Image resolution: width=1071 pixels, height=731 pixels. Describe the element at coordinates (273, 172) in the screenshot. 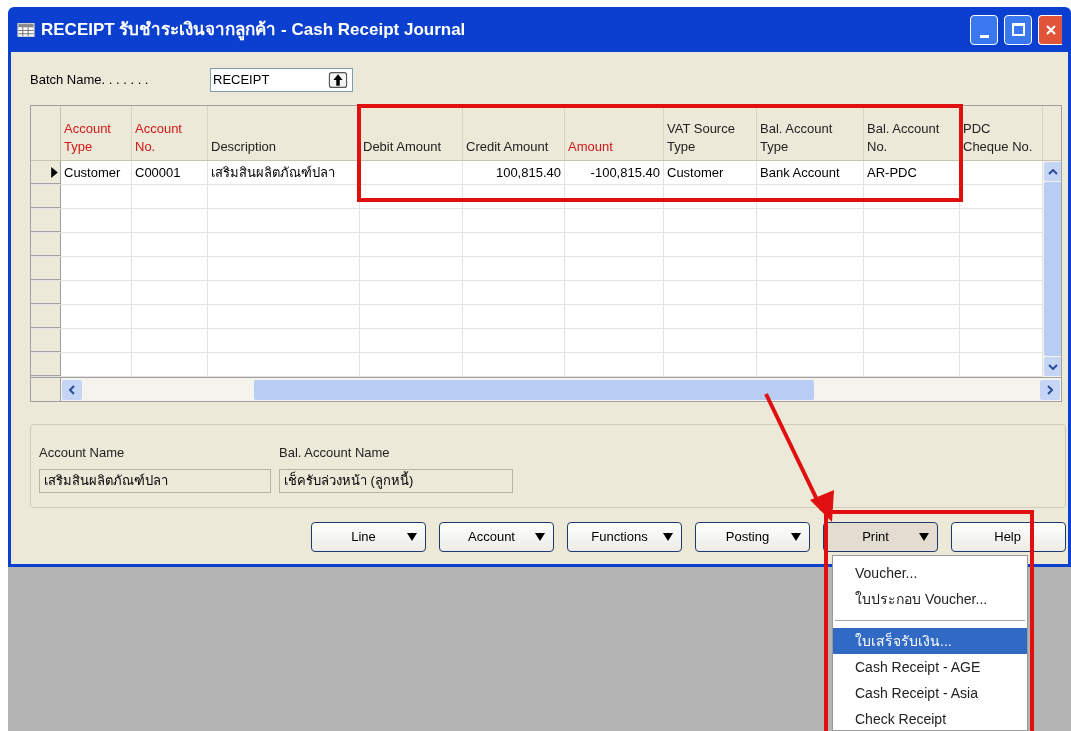

I see `table-cell: เสริมสินผลิตภัณฑ์ปลา` at that location.